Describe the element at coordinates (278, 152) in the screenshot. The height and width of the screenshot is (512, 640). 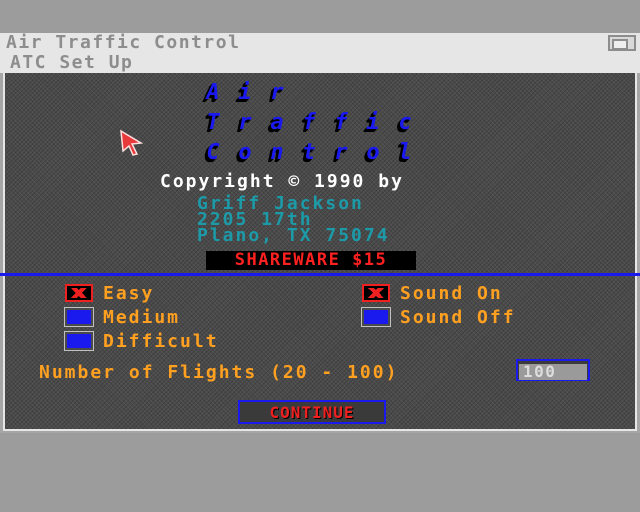
I see `logo-letter: n` at that location.